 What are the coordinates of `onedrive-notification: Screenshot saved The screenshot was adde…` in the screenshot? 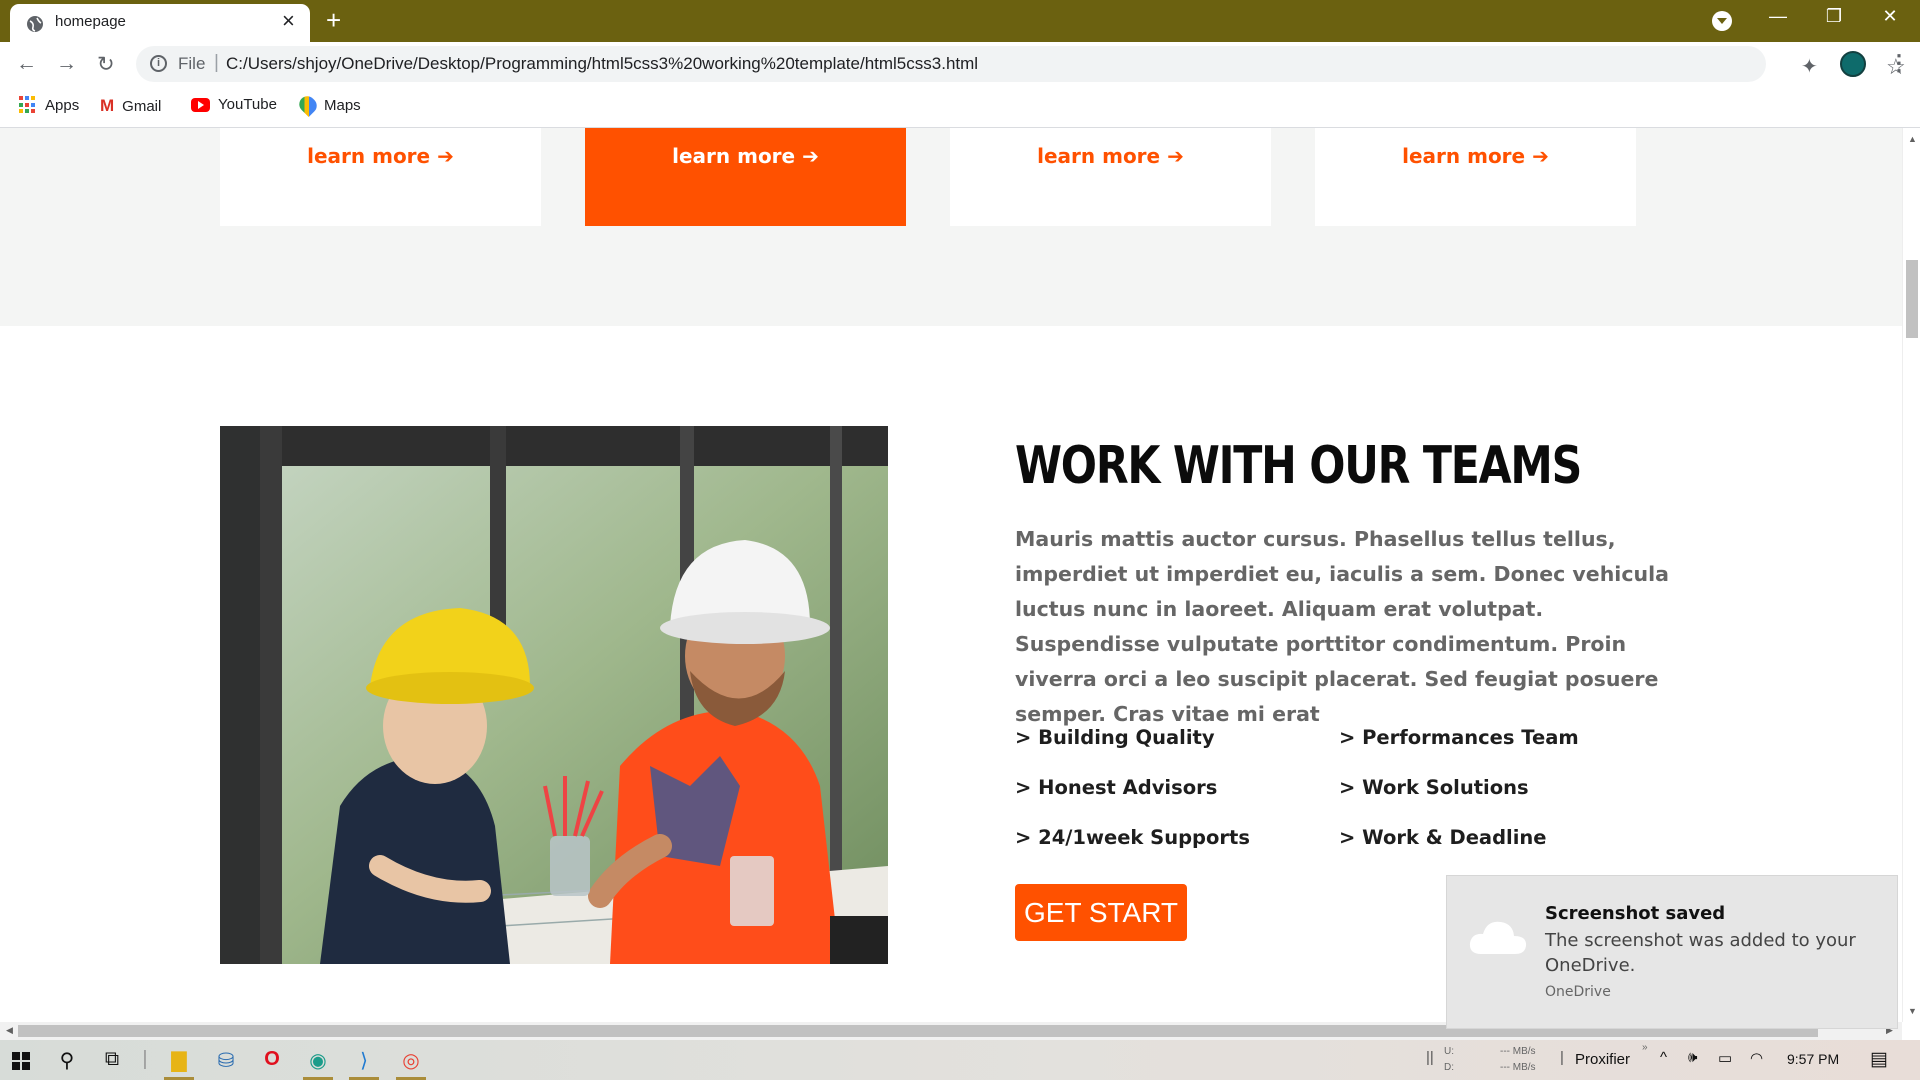 It's located at (1672, 952).